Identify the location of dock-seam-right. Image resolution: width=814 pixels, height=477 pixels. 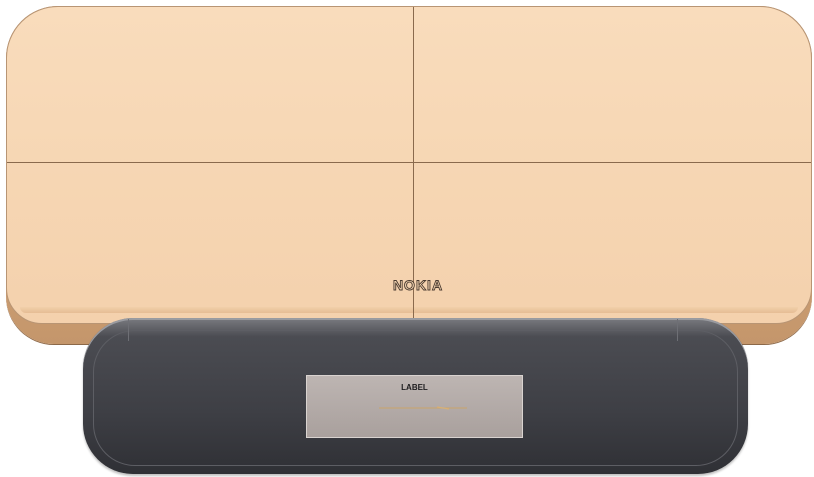
(677, 330).